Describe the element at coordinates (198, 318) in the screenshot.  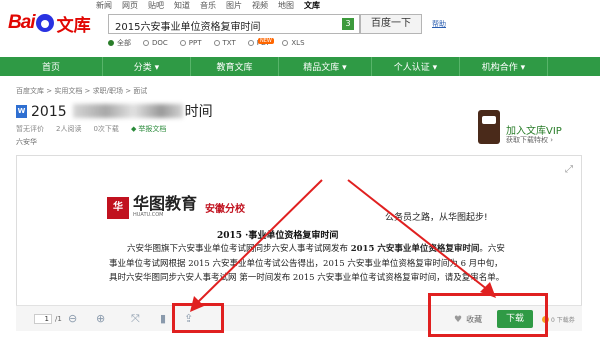
I see `share-highlight-box` at that location.